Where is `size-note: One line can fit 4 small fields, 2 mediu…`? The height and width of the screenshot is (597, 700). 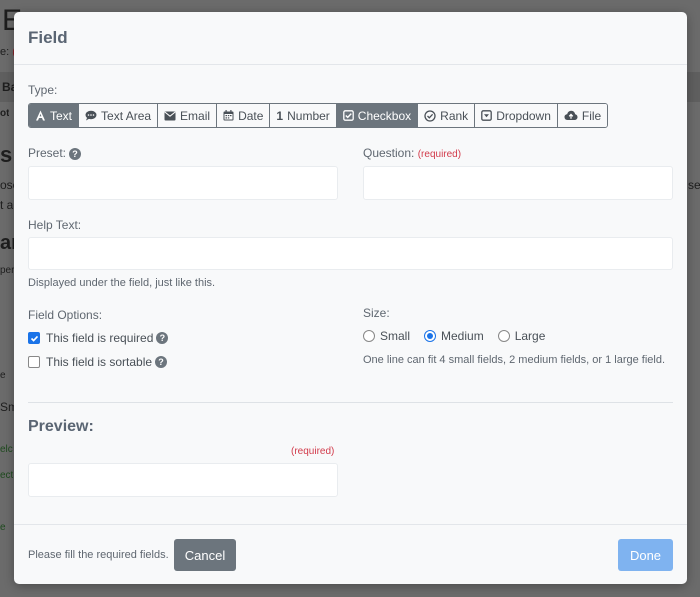 size-note: One line can fit 4 small fields, 2 mediu… is located at coordinates (514, 360).